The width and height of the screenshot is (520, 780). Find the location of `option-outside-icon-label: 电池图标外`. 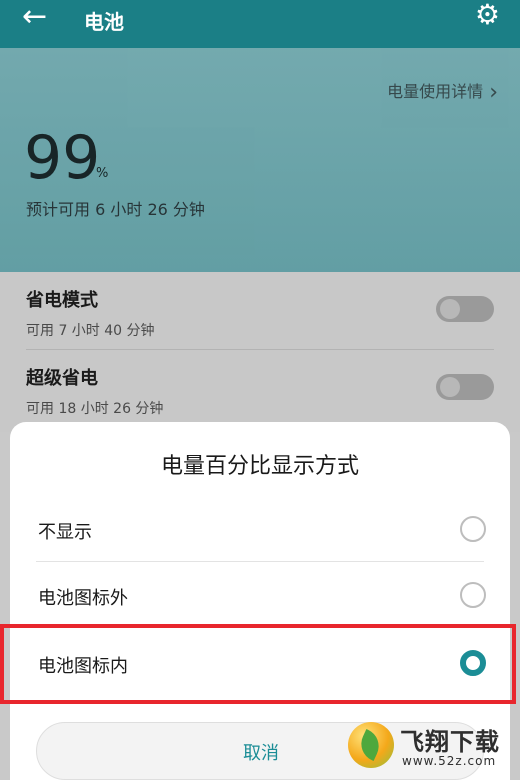

option-outside-icon-label: 电池图标外 is located at coordinates (83, 598).